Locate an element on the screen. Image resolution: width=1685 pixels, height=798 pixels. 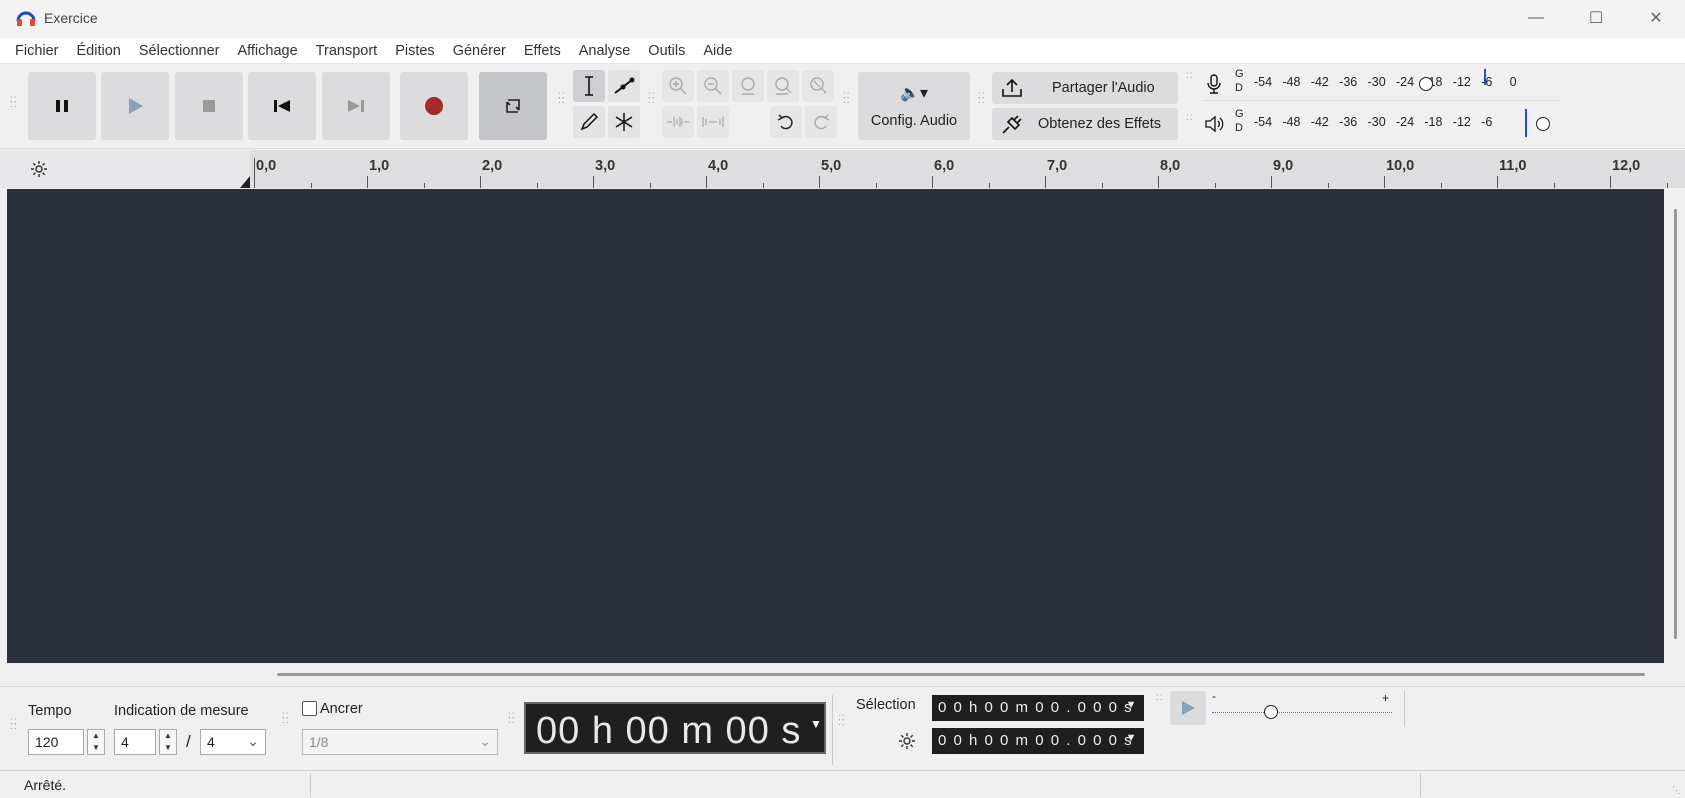
playhead-start-marker is located at coordinates (245, 182).